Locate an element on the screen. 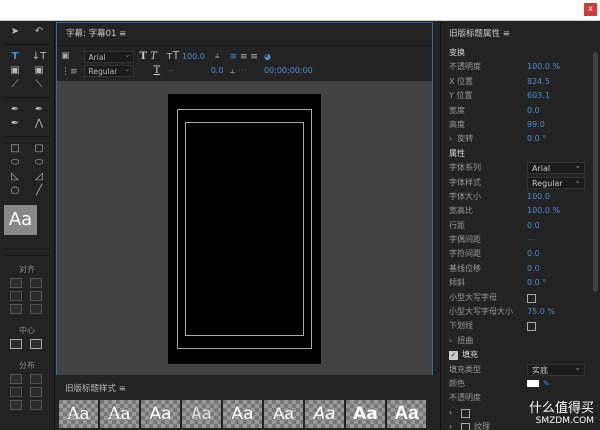  small-caps-checkbox is located at coordinates (531, 298).